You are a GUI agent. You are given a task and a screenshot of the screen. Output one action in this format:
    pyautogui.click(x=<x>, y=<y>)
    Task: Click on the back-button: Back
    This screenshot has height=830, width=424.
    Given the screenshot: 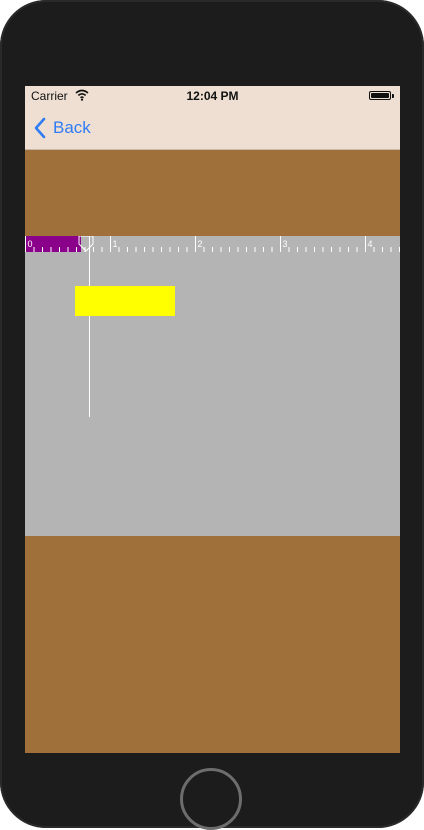 What is the action you would take?
    pyautogui.click(x=62, y=128)
    